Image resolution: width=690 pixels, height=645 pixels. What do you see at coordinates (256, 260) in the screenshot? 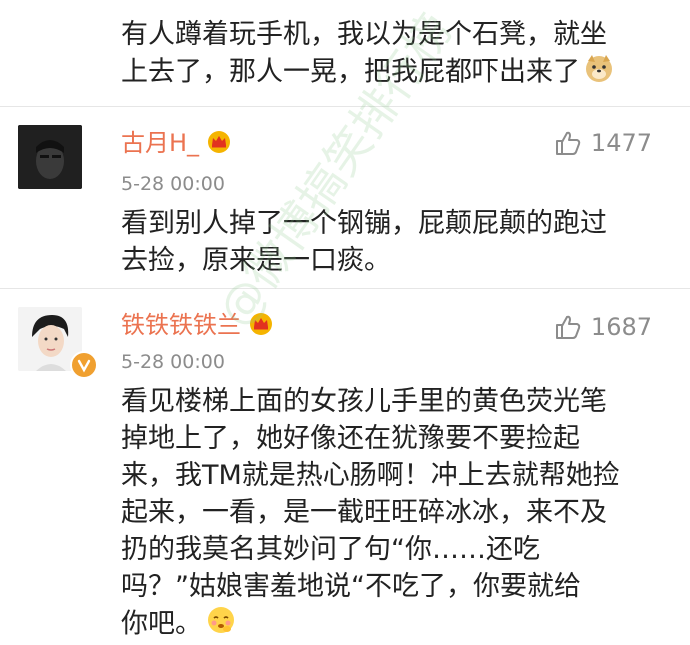
I see `comment-text-line: 去捡，原来是一口痰。` at bounding box center [256, 260].